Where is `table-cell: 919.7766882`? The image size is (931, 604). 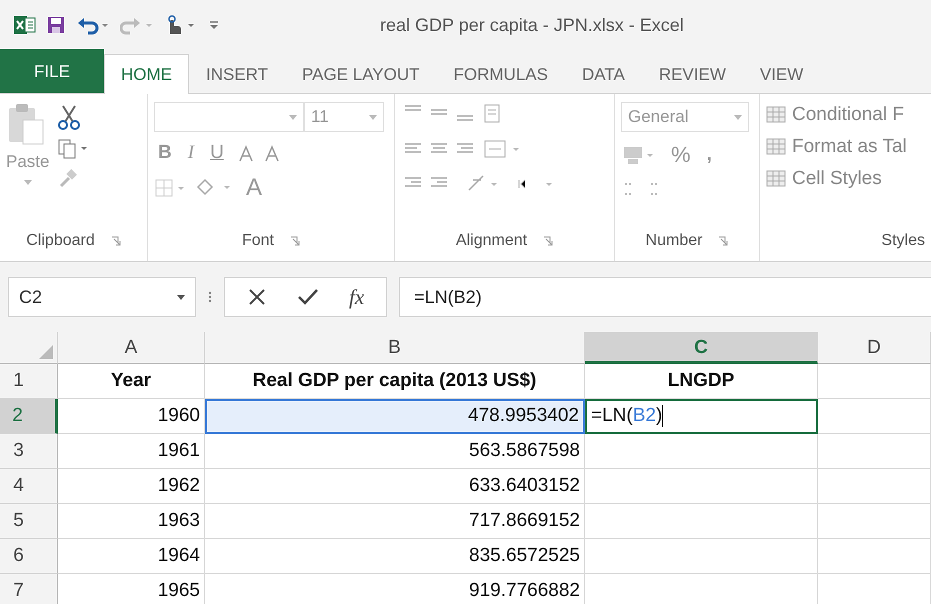 table-cell: 919.7766882 is located at coordinates (395, 589).